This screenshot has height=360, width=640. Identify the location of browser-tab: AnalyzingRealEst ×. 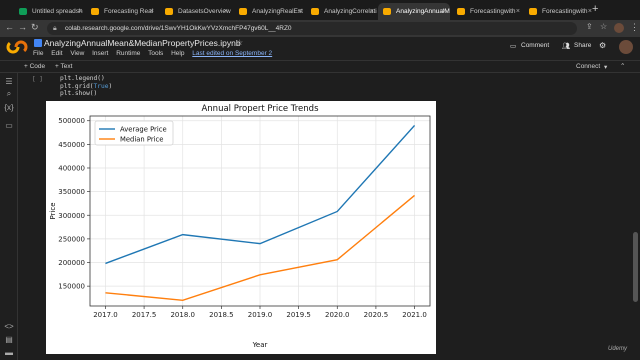
(270, 11).